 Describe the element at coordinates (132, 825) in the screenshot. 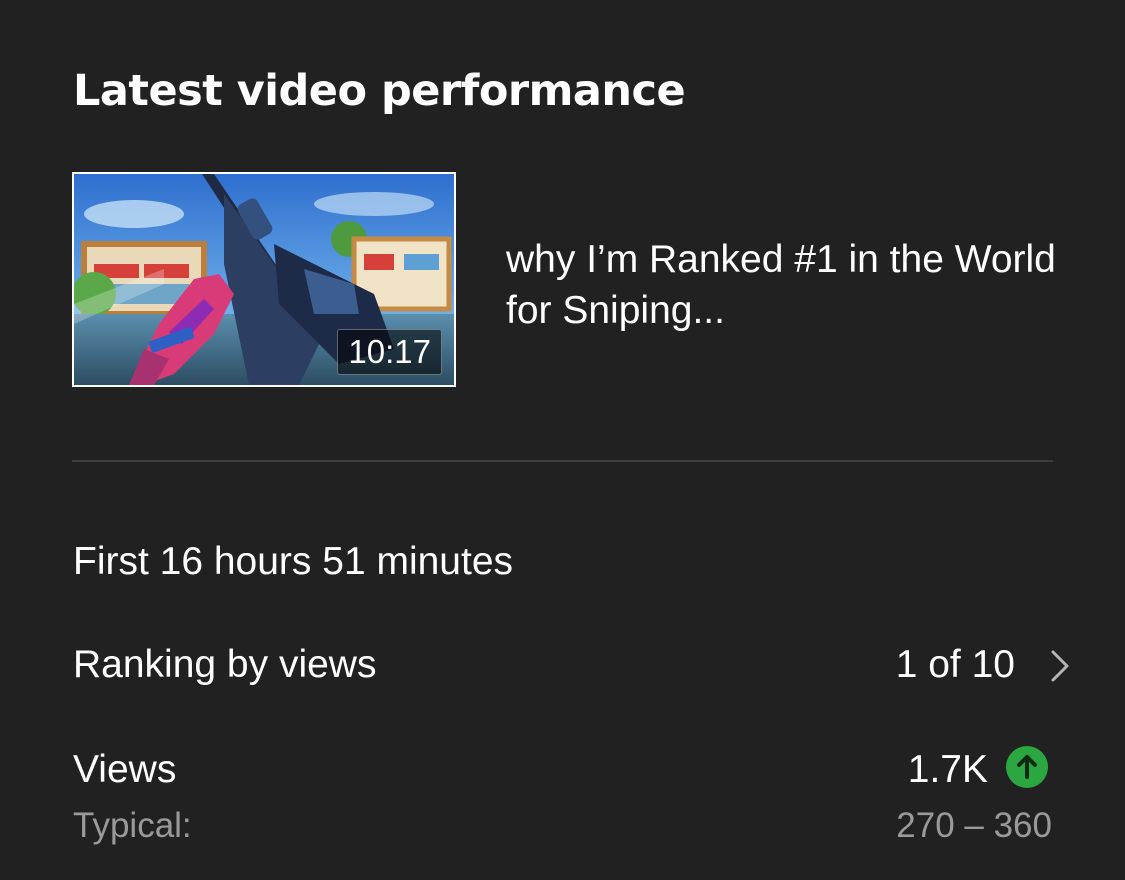

I see `typical-label: Typical:` at that location.